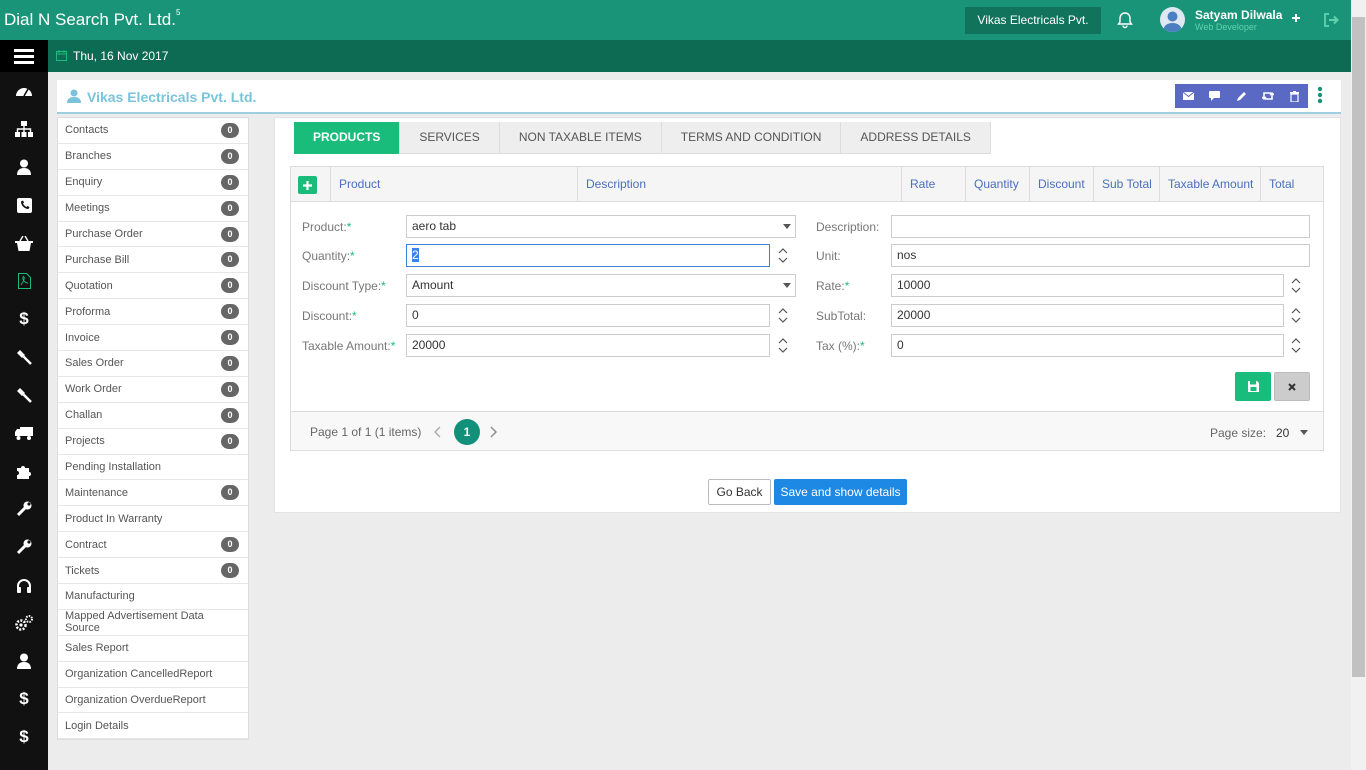 The height and width of the screenshot is (770, 1366). I want to click on pdf-file-icon, so click(24, 281).